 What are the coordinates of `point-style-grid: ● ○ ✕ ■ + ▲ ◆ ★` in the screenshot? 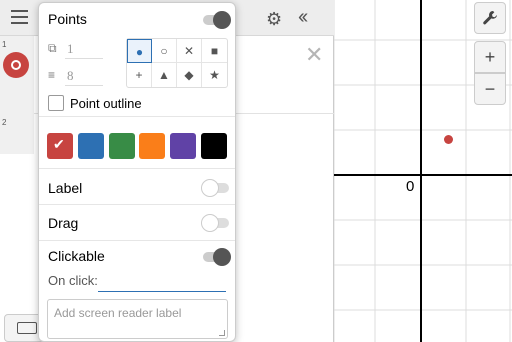 It's located at (177, 63).